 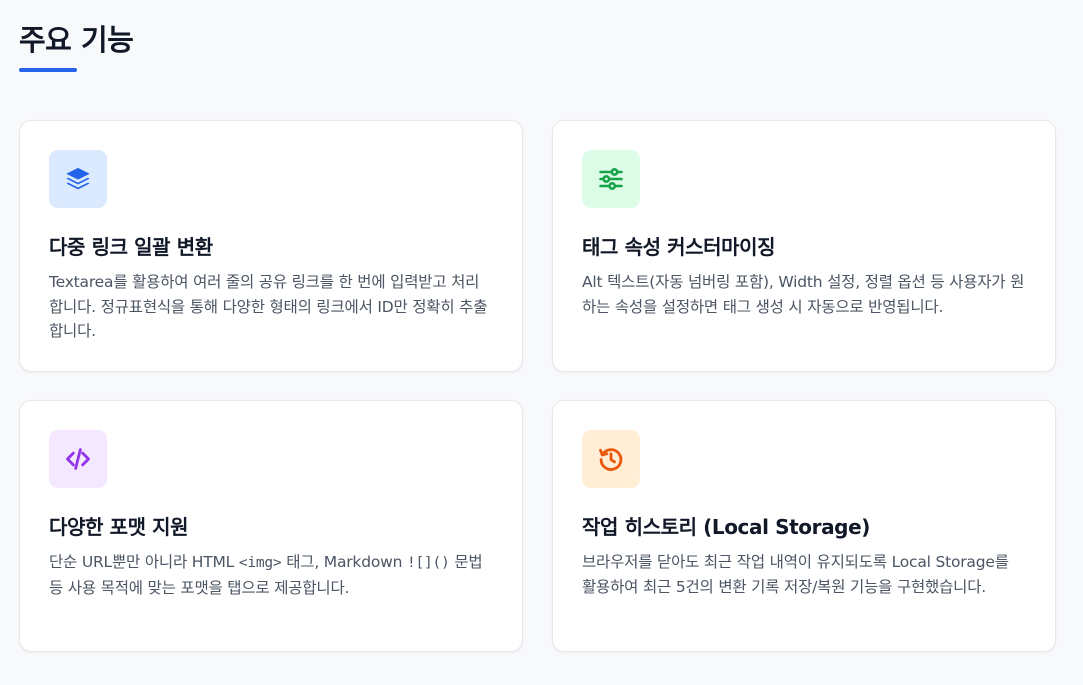 What do you see at coordinates (131, 247) in the screenshot?
I see `feature-title: 다중 링크 일괄 변환` at bounding box center [131, 247].